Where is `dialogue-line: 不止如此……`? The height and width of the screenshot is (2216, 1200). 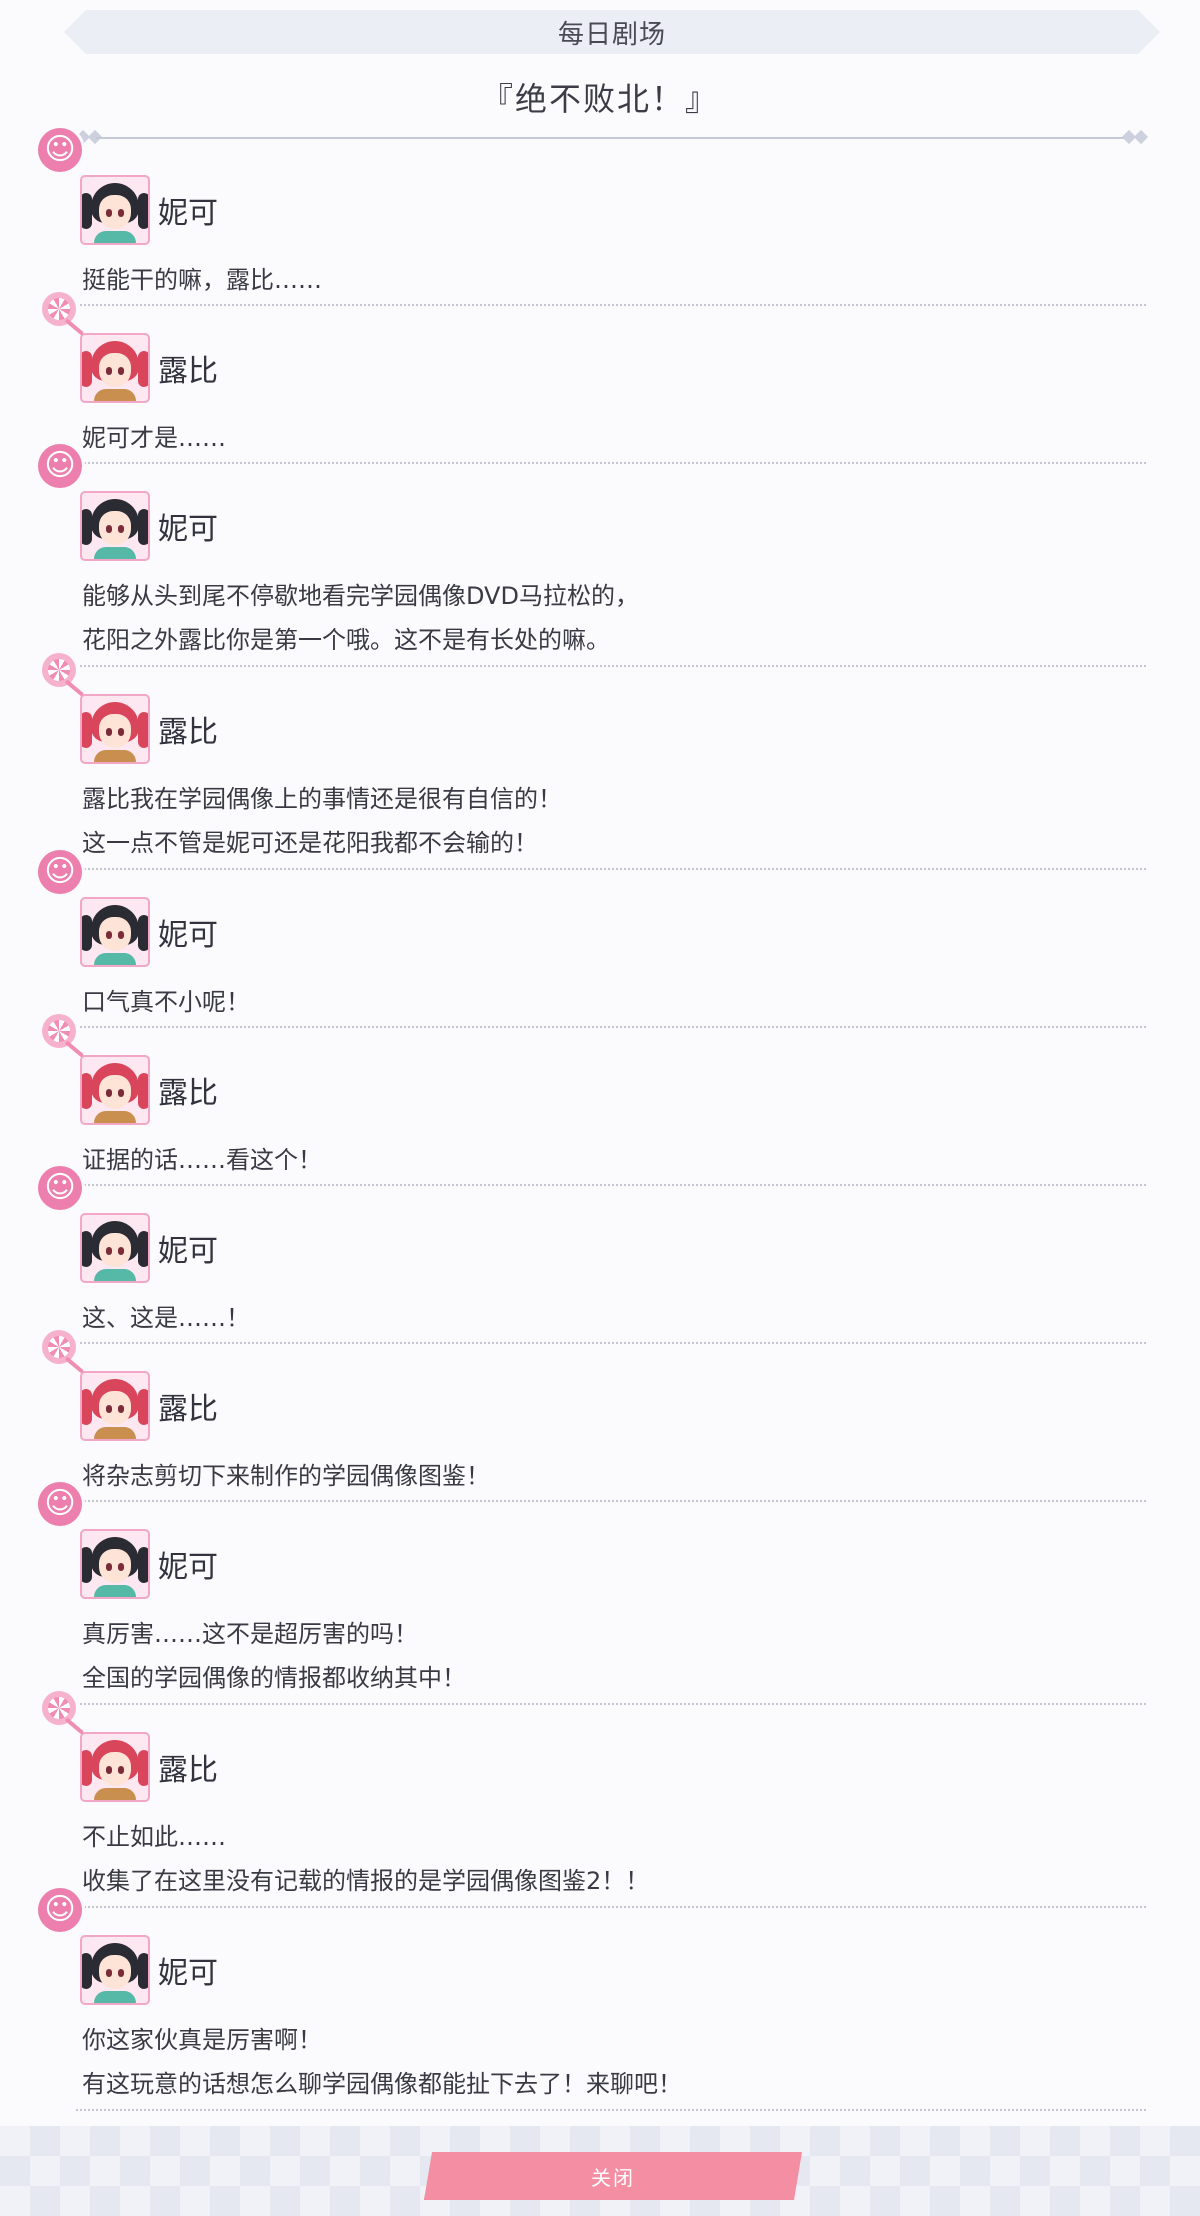 dialogue-line: 不止如此…… is located at coordinates (154, 1837).